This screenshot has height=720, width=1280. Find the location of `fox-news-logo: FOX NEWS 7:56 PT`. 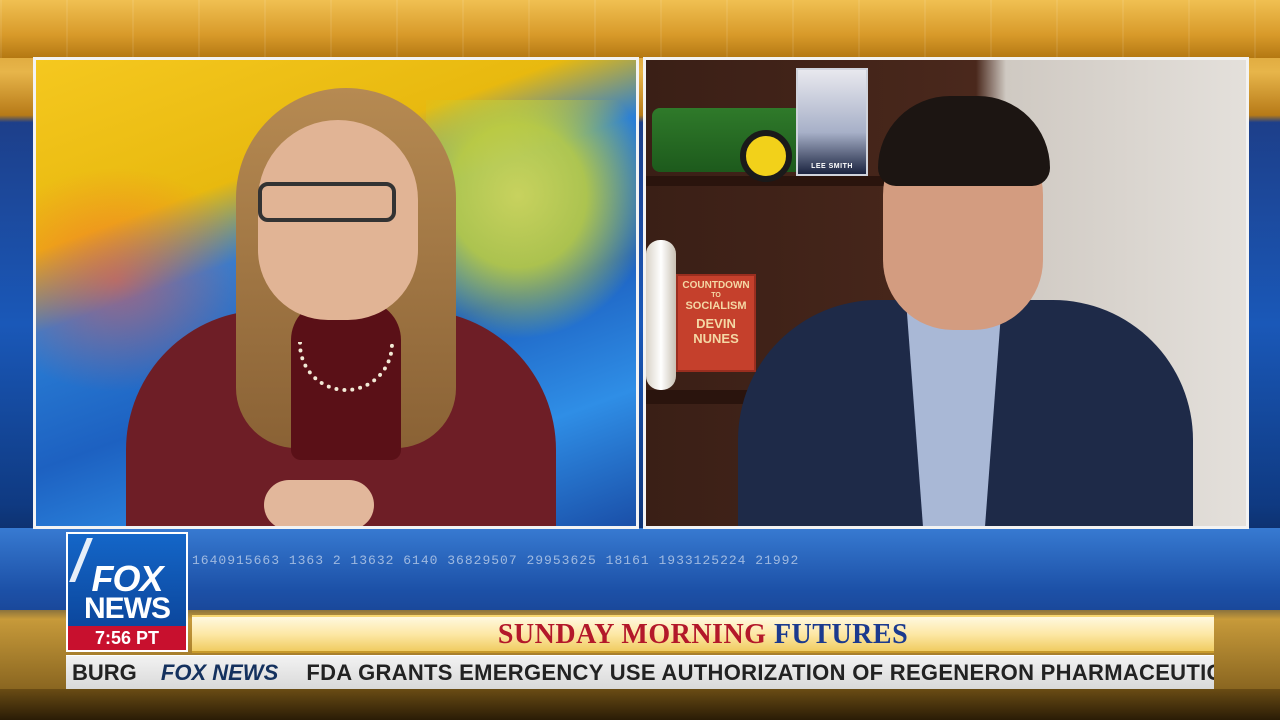

fox-news-logo: FOX NEWS 7:56 PT is located at coordinates (127, 592).